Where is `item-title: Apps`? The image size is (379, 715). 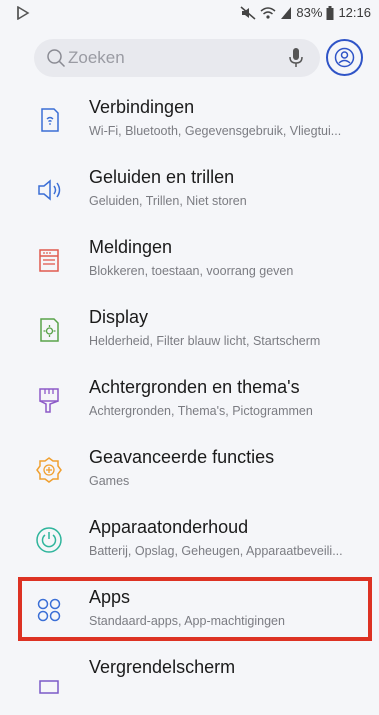
item-title: Apps is located at coordinates (110, 597).